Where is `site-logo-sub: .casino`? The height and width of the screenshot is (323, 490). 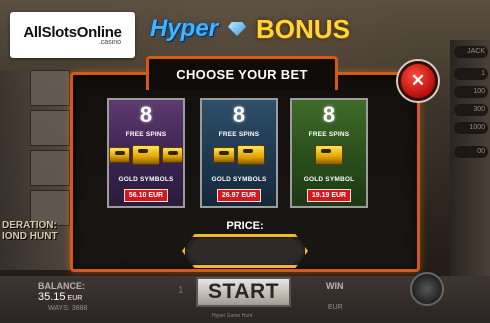 site-logo-sub: .casino is located at coordinates (109, 42).